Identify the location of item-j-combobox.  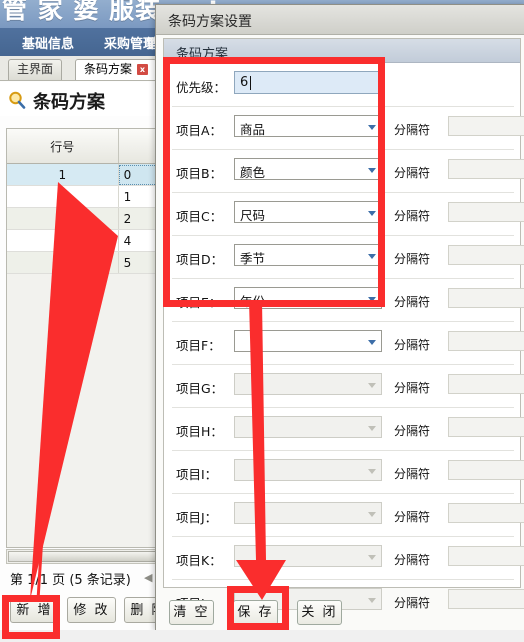
(308, 513).